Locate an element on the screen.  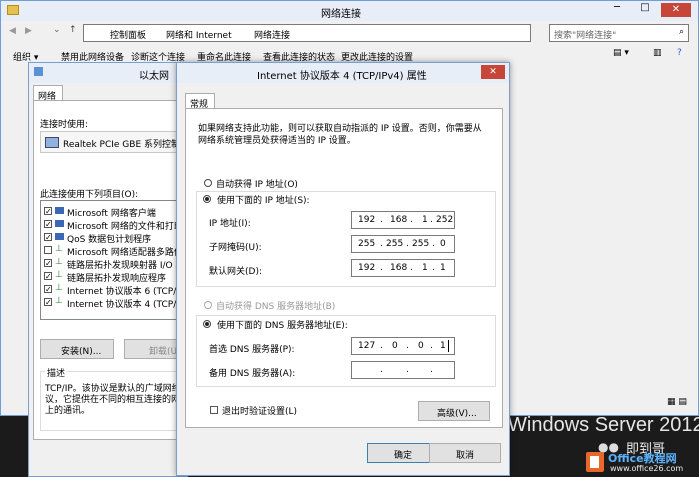
search-icon: ⌕ is located at coordinates (681, 32).